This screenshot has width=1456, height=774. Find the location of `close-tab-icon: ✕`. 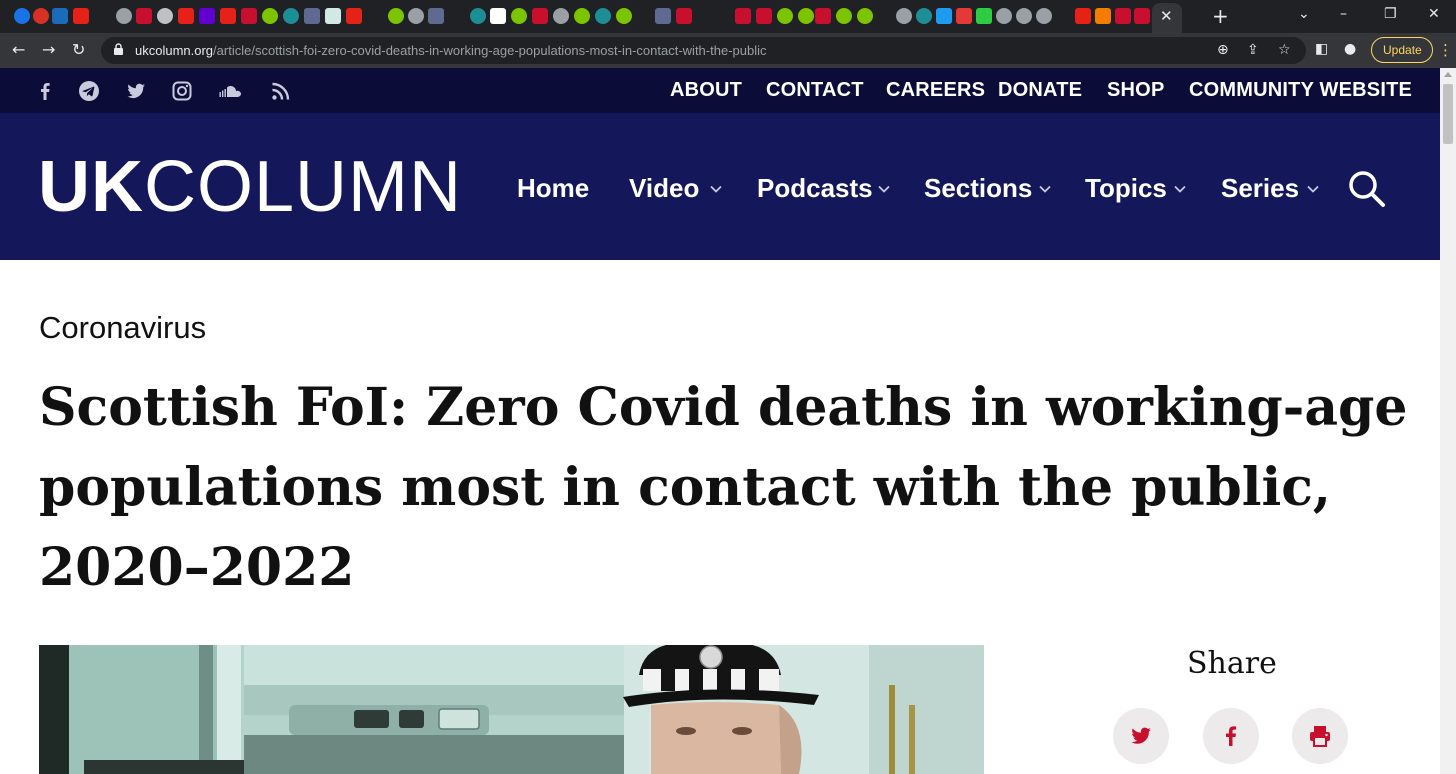

close-tab-icon: ✕ is located at coordinates (1166, 16).